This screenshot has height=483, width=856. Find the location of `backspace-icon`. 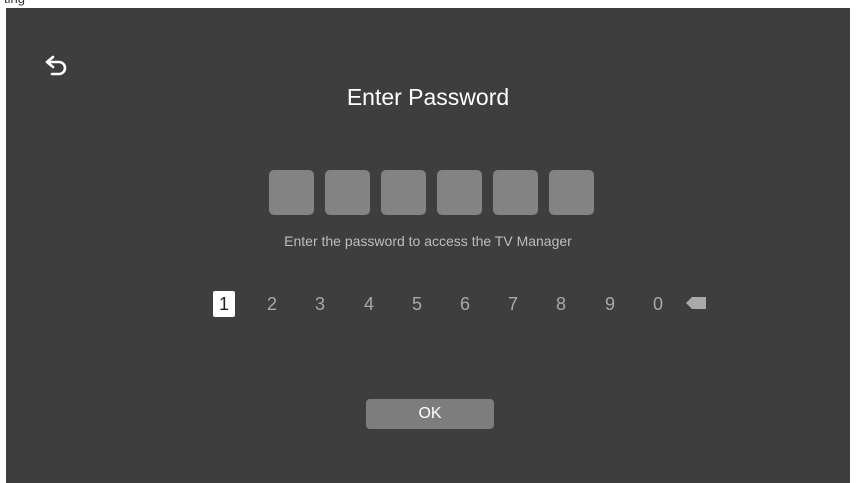

backspace-icon is located at coordinates (696, 303).